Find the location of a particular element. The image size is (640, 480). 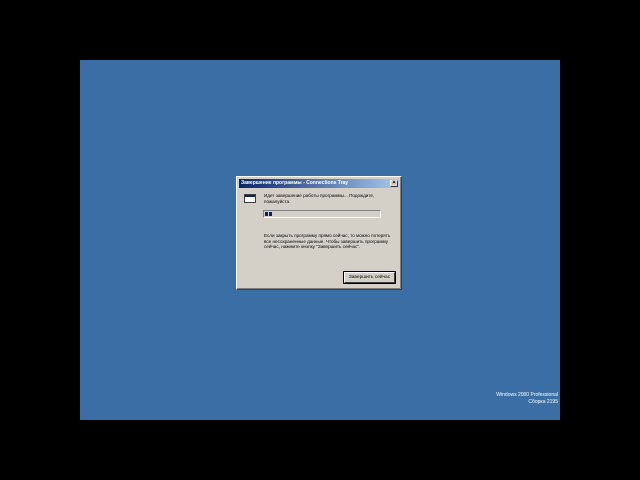

close-button: × is located at coordinates (394, 183).